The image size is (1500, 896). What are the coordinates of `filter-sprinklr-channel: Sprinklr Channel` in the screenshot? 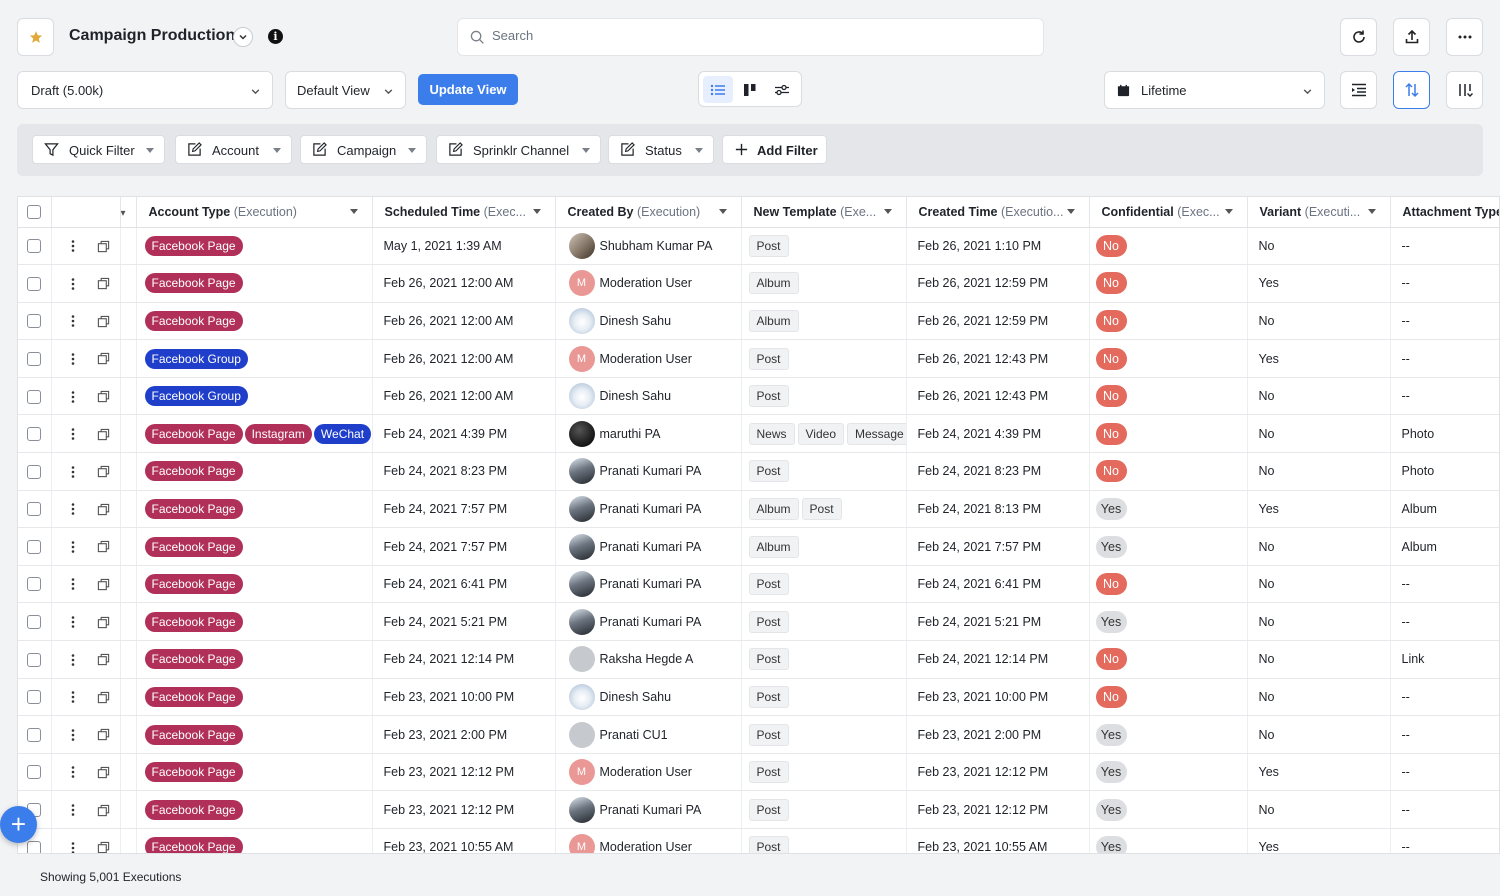 It's located at (518, 149).